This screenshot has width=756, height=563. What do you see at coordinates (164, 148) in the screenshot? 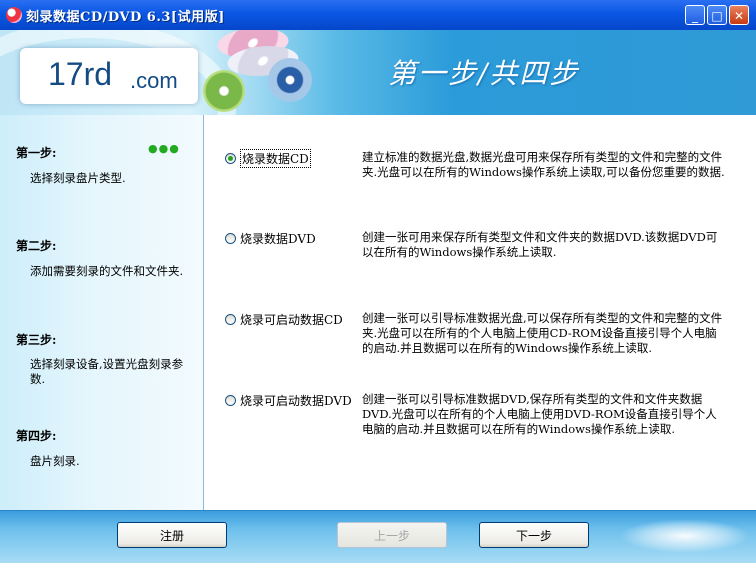
I see `progress-indicator: ●●●` at bounding box center [164, 148].